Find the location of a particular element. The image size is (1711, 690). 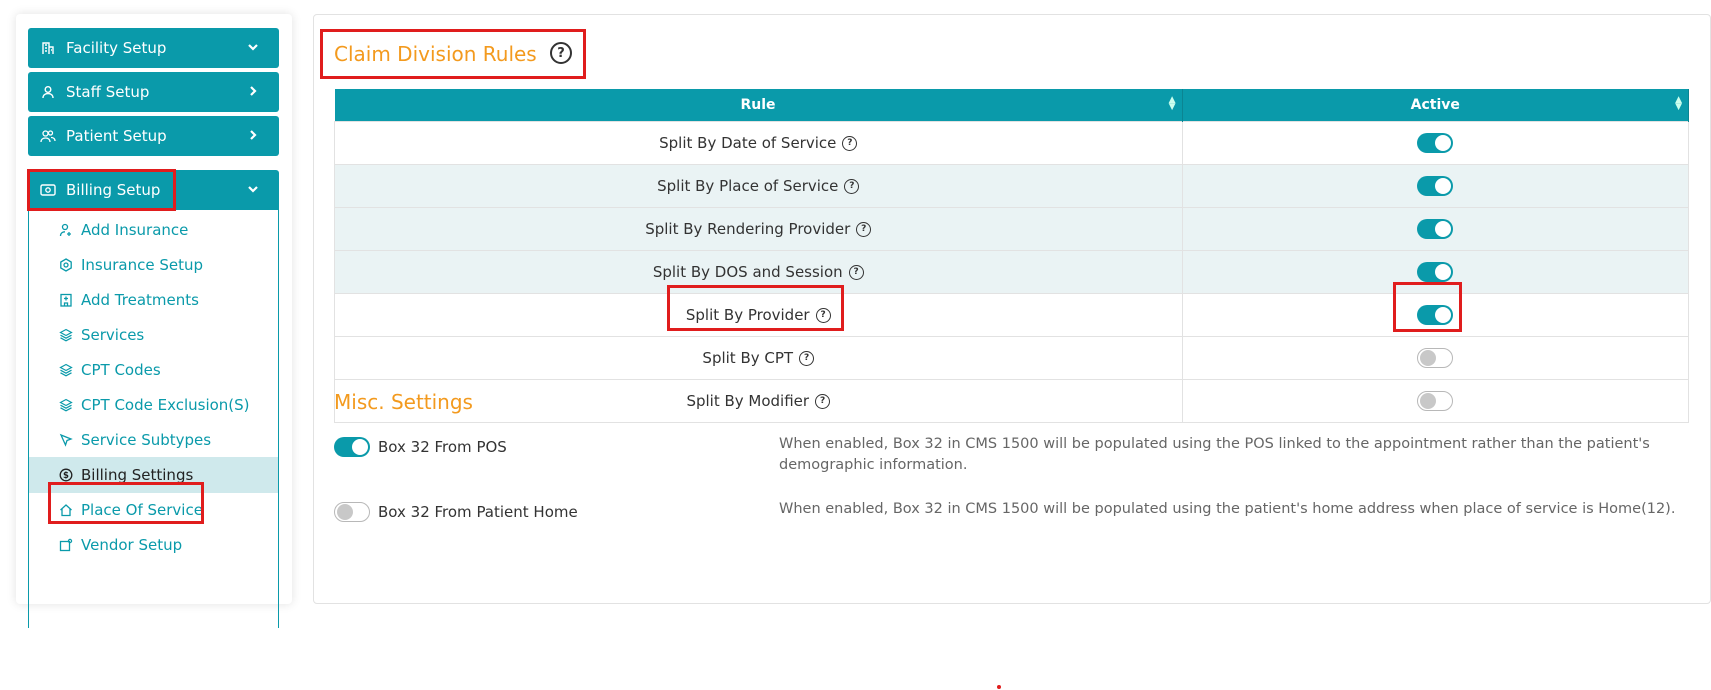

dollar-circle-icon: $ is located at coordinates (66, 475).